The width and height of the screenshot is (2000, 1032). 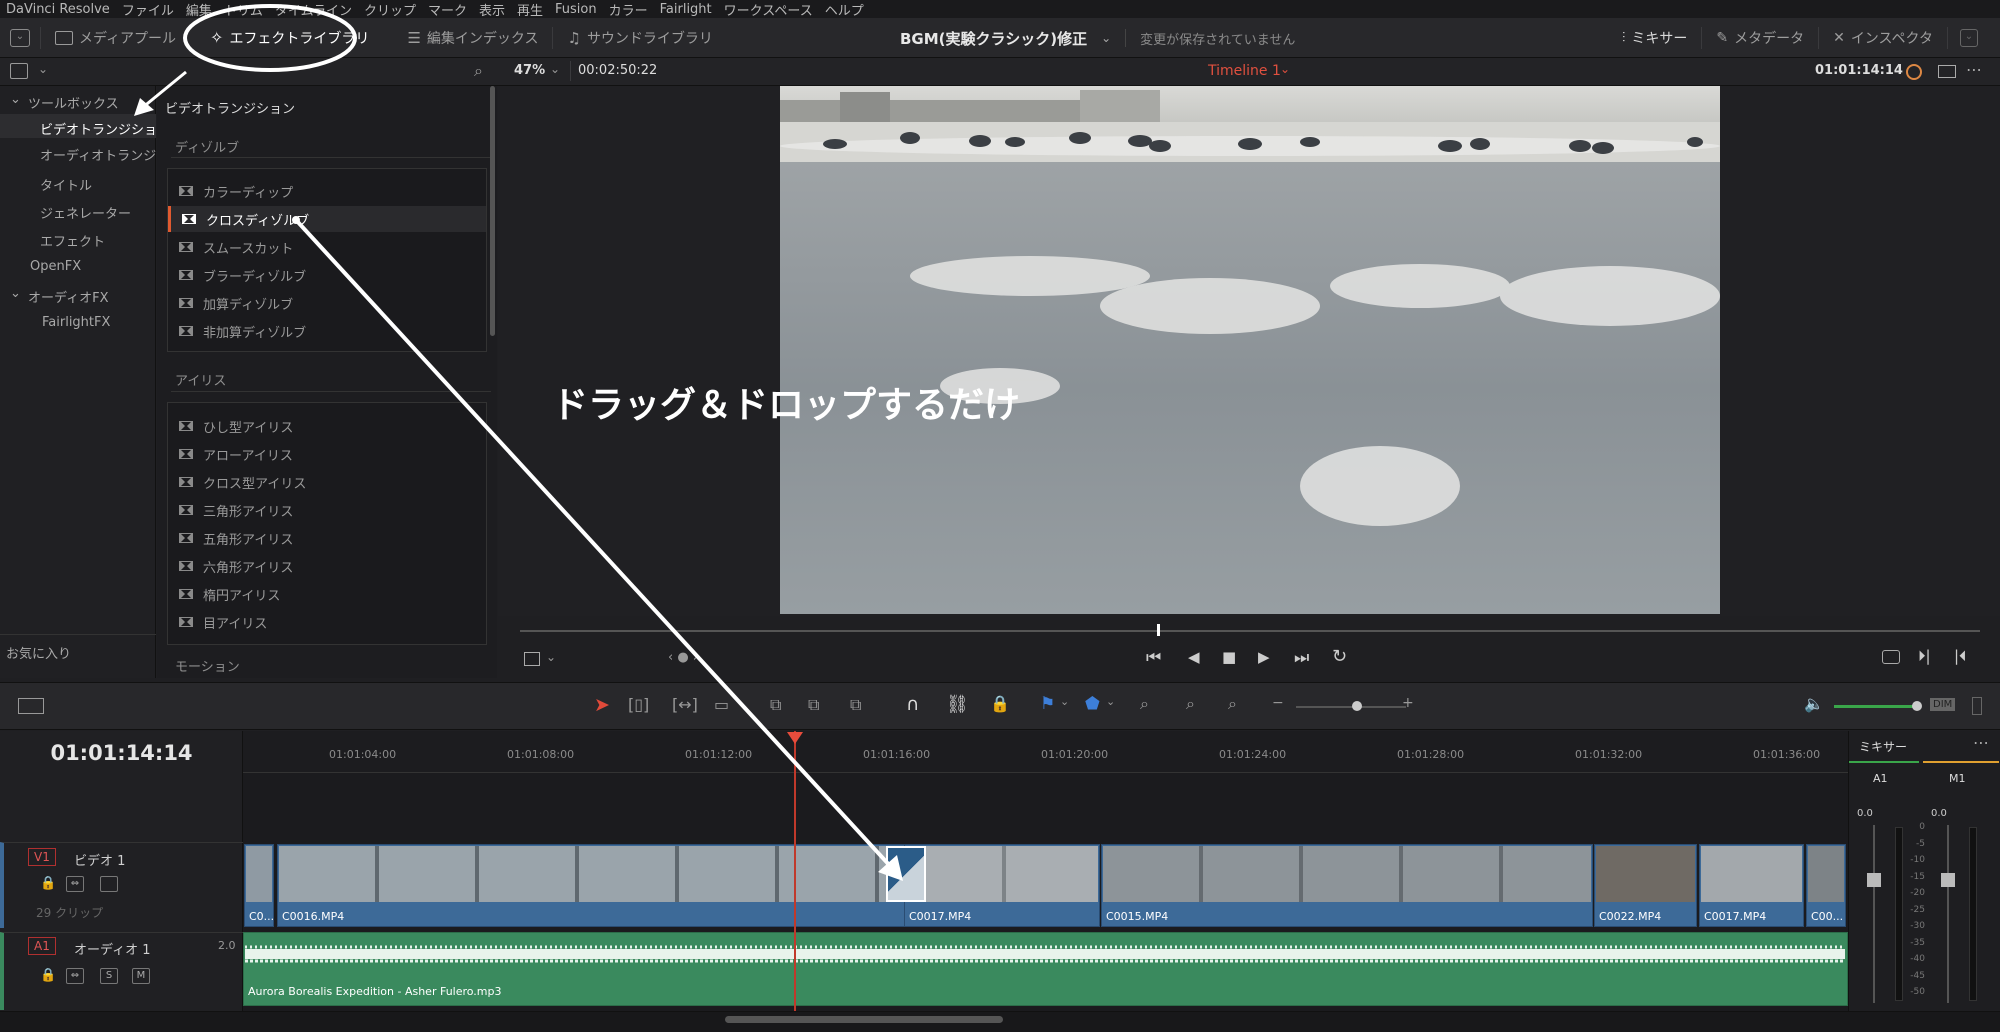 I want to click on workspace-toggle-button: ⌄, so click(x=20, y=38).